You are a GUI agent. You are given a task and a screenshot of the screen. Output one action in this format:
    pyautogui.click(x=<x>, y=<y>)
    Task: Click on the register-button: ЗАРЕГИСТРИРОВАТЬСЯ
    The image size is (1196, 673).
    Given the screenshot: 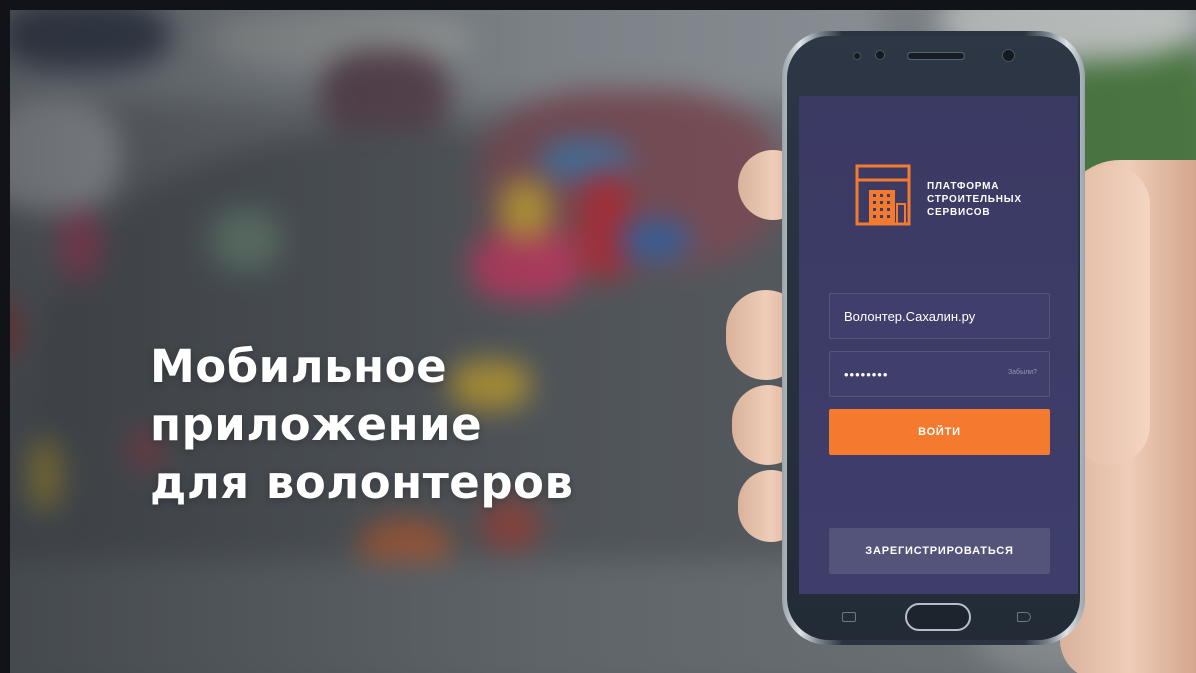 What is the action you would take?
    pyautogui.click(x=939, y=551)
    